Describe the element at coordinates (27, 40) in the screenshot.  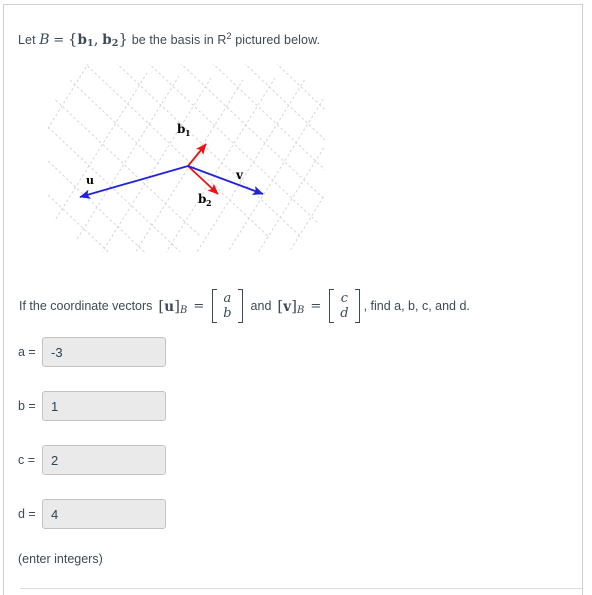
I see `statement-prefix: Let` at that location.